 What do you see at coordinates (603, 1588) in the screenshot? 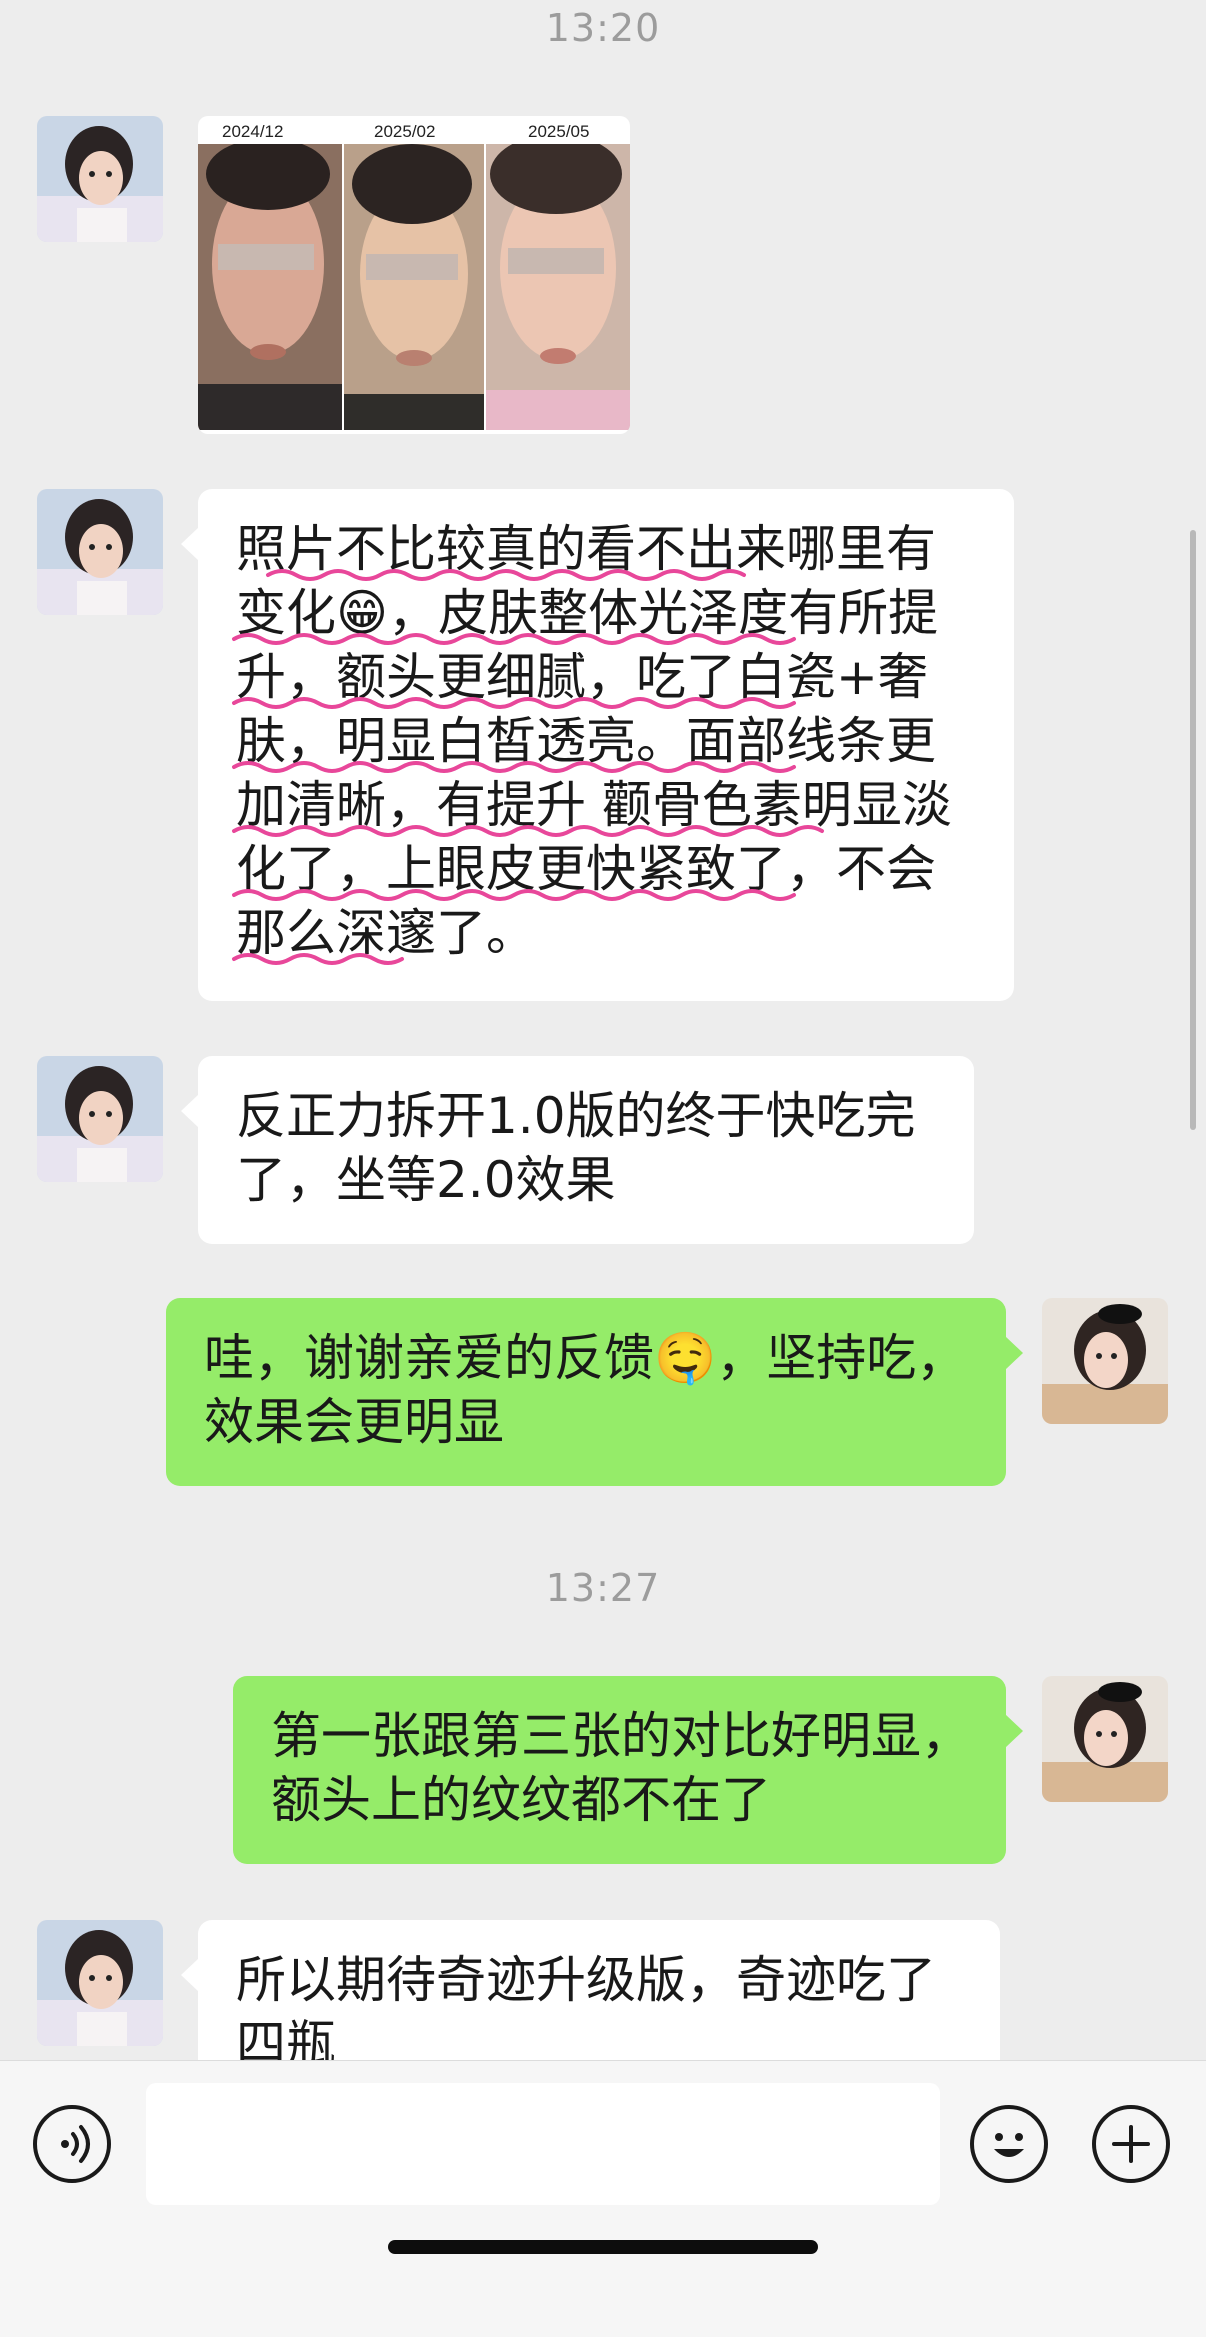
I see `timestamp: 13:27` at bounding box center [603, 1588].